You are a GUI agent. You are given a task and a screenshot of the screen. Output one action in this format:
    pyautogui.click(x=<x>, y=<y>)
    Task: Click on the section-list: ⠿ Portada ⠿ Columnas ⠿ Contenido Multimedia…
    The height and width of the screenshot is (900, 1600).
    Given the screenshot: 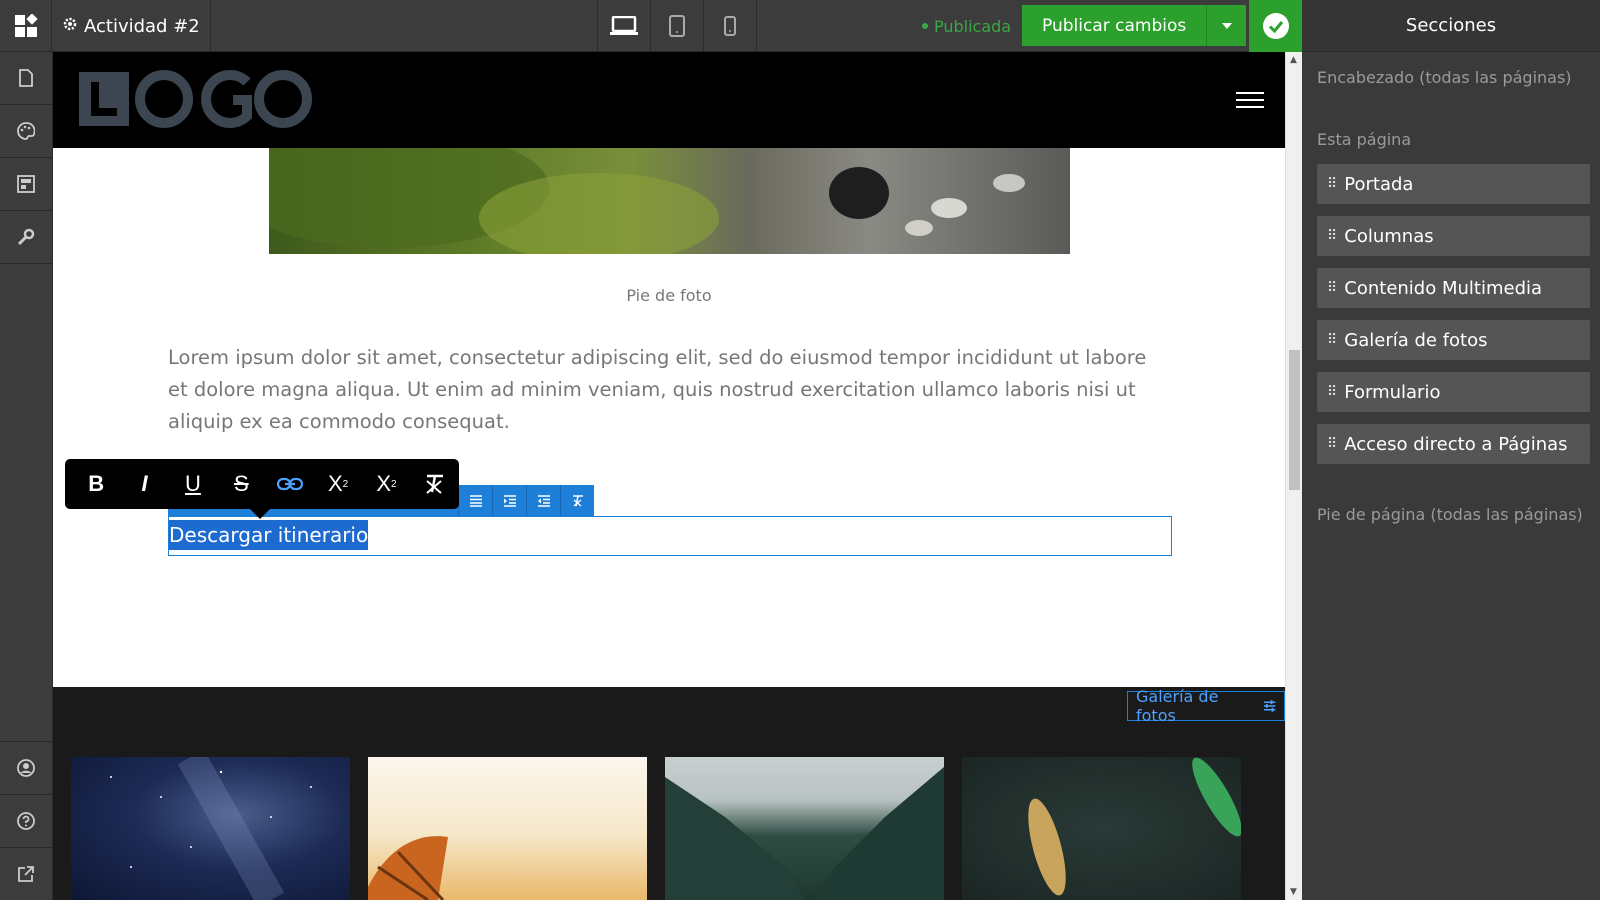 What is the action you would take?
    pyautogui.click(x=1453, y=320)
    